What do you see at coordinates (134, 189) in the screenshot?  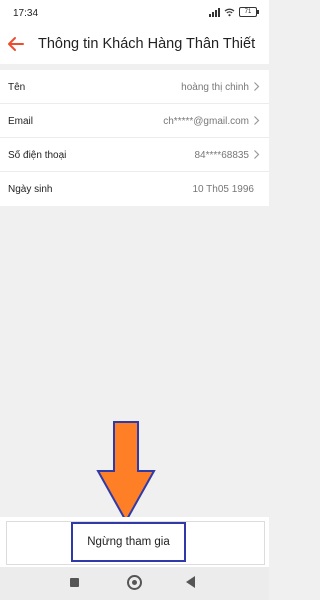 I see `row-birthday: Ngày sinh 10 Th05 1996` at bounding box center [134, 189].